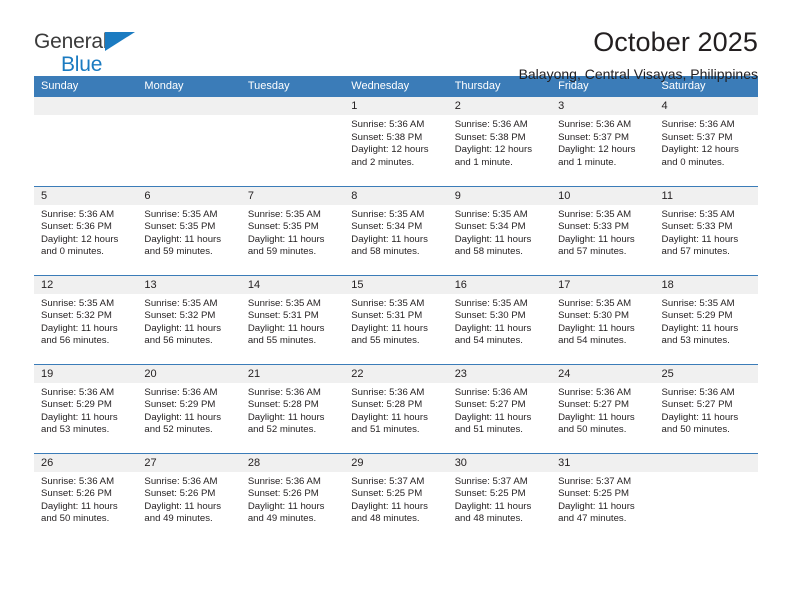  What do you see at coordinates (396, 462) in the screenshot?
I see `day-number: 29` at bounding box center [396, 462].